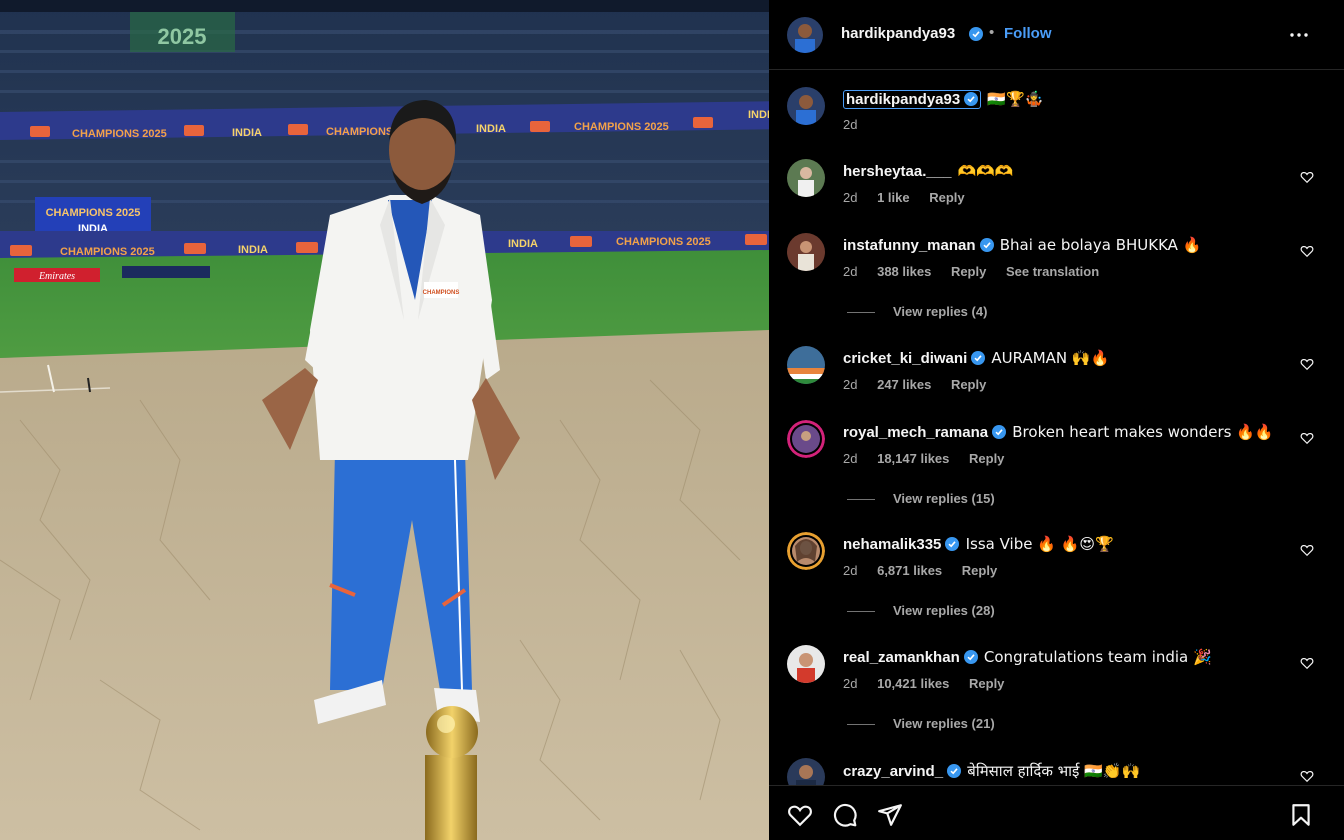 Image resolution: width=1344 pixels, height=840 pixels. Describe the element at coordinates (119, 134) in the screenshot. I see `banner-text-champions-1: CHAMPIONS 2025` at that location.